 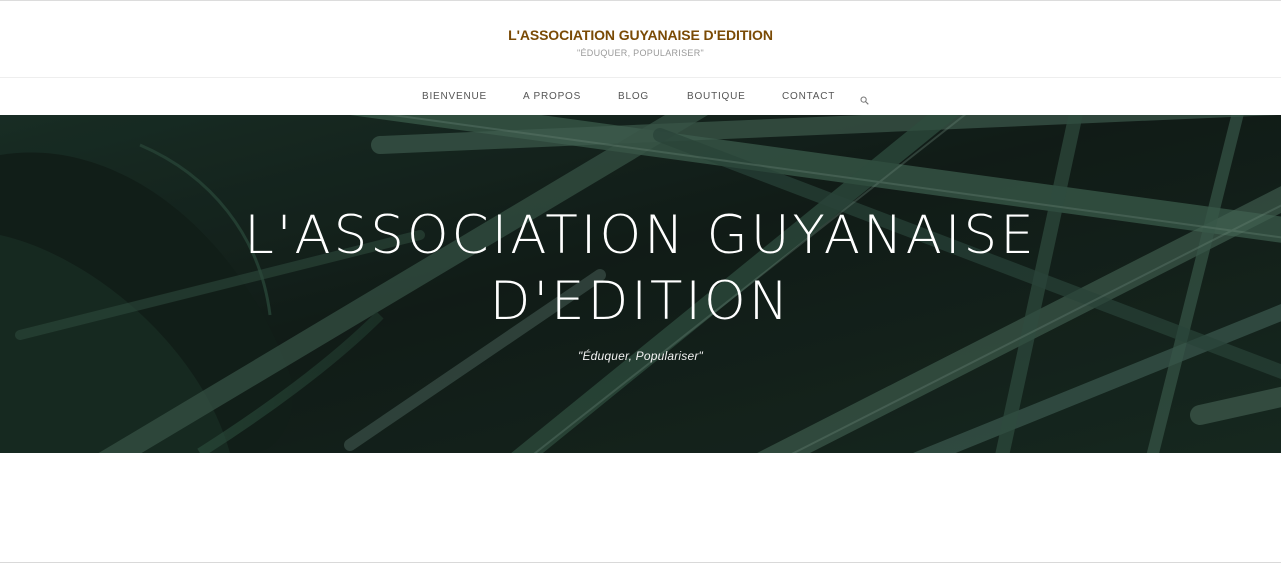 What do you see at coordinates (454, 96) in the screenshot?
I see `nav-item-bienvenue: BIENVENUE` at bounding box center [454, 96].